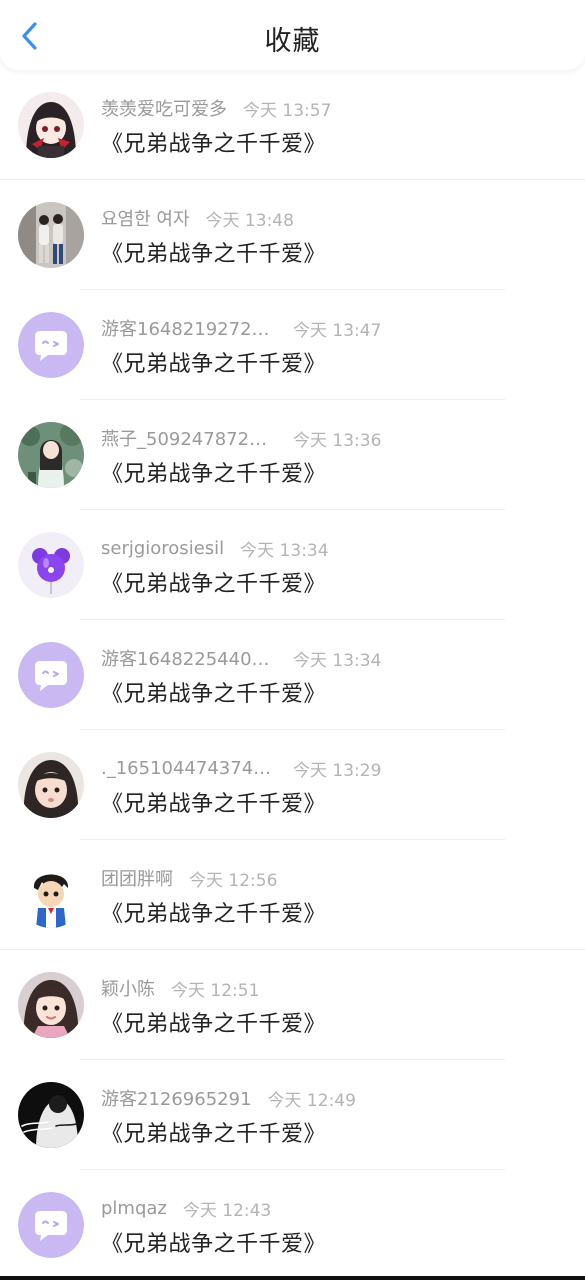 The width and height of the screenshot is (585, 1280). Describe the element at coordinates (51, 565) in the screenshot. I see `purple-balloon-avatar` at that location.